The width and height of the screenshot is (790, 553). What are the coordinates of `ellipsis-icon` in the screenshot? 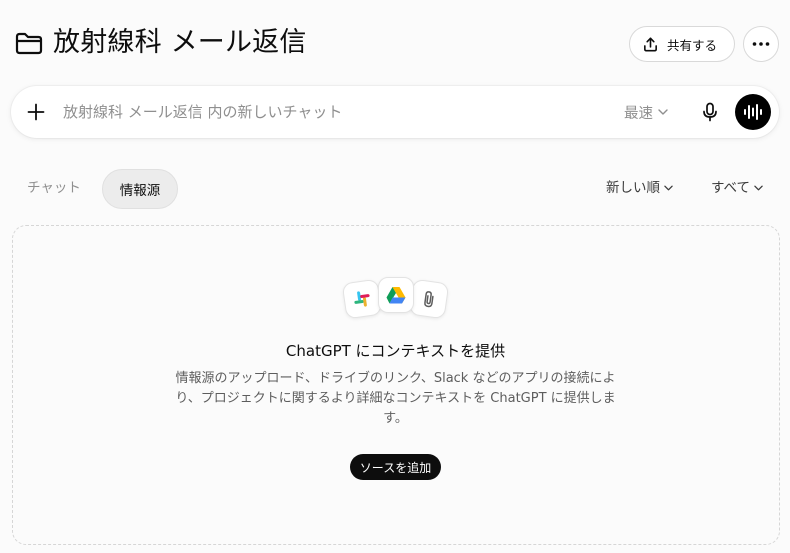 It's located at (761, 44).